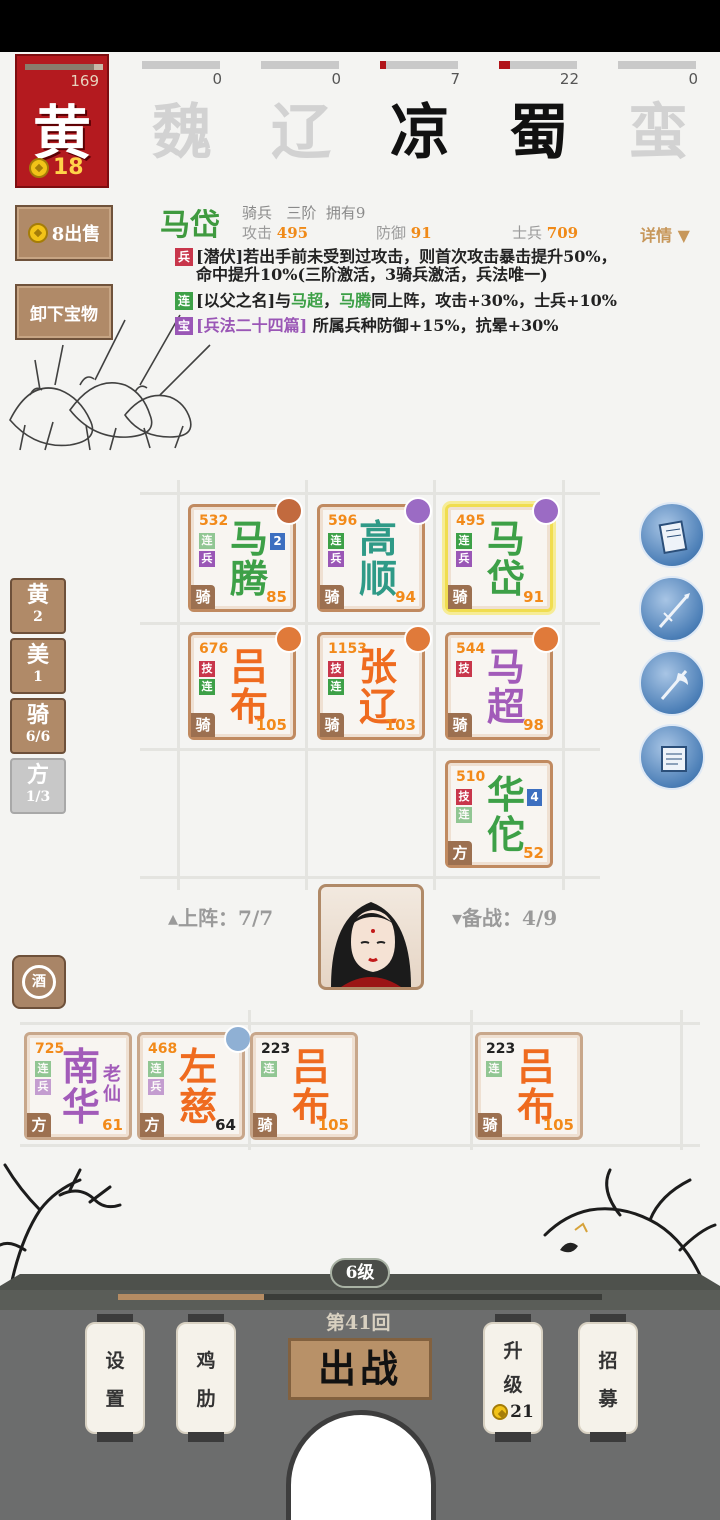 This screenshot has width=720, height=1520. I want to click on player-gold: 18, so click(56, 167).